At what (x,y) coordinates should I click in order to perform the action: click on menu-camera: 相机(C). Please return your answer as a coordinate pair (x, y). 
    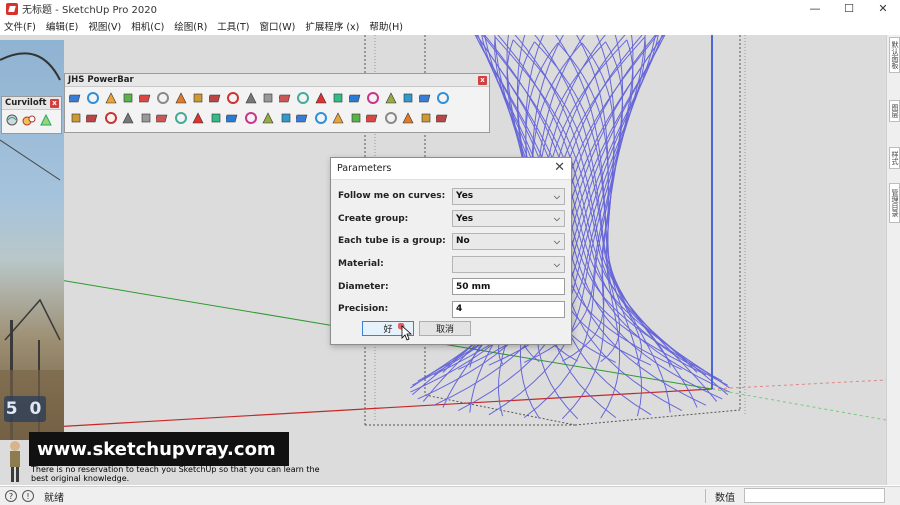
    Looking at the image, I should click on (147, 26).